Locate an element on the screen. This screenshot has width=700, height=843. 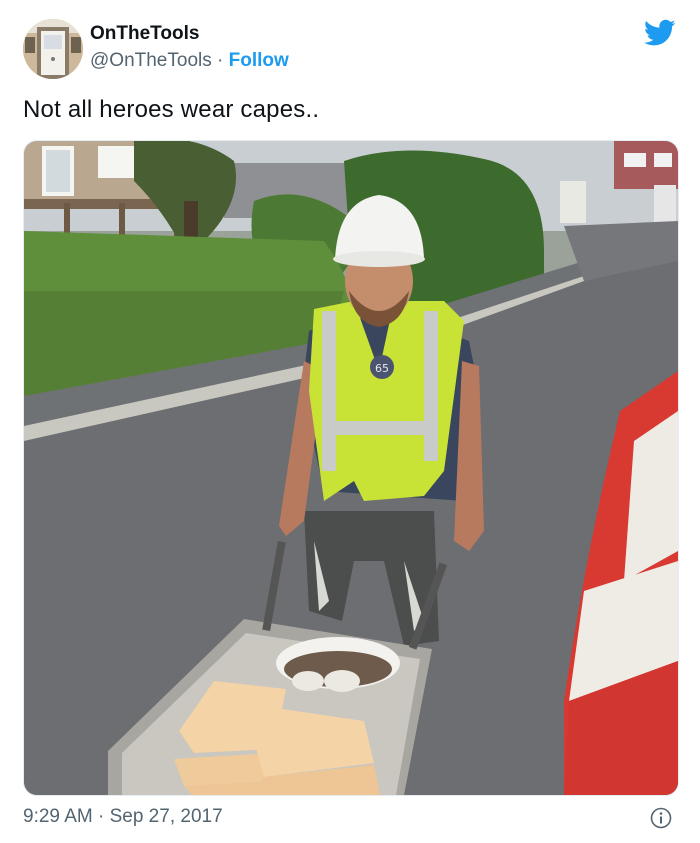
avatar is located at coordinates (53, 49).